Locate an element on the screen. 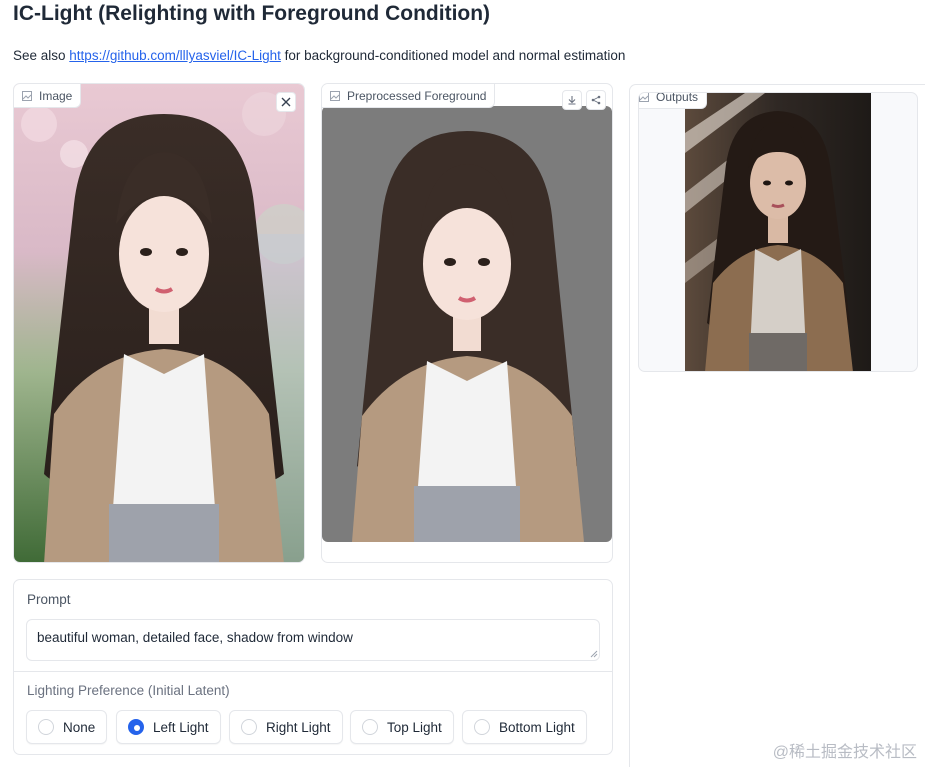  radio-label: Bottom Light is located at coordinates (537, 727).